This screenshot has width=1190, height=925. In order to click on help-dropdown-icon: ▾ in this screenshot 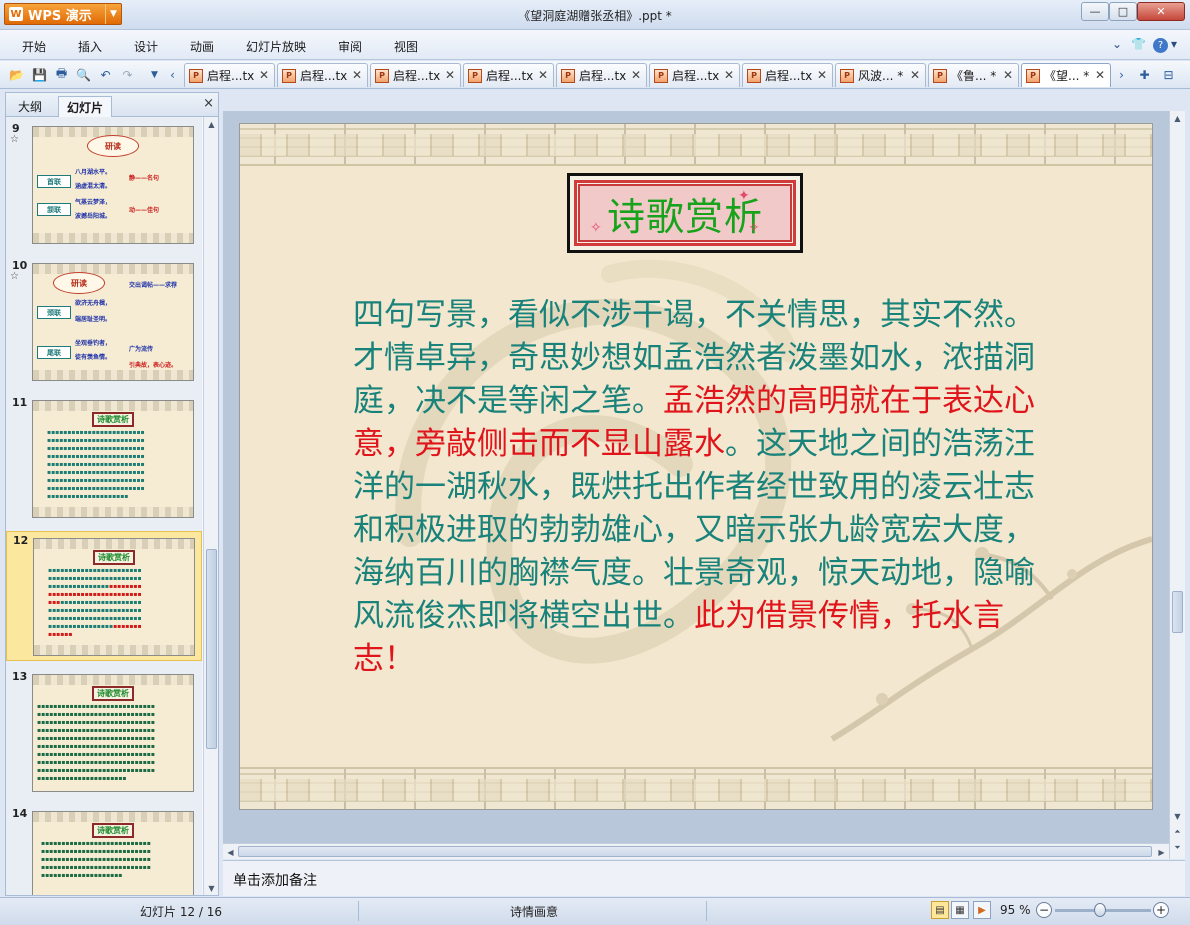, I will do `click(1174, 44)`.